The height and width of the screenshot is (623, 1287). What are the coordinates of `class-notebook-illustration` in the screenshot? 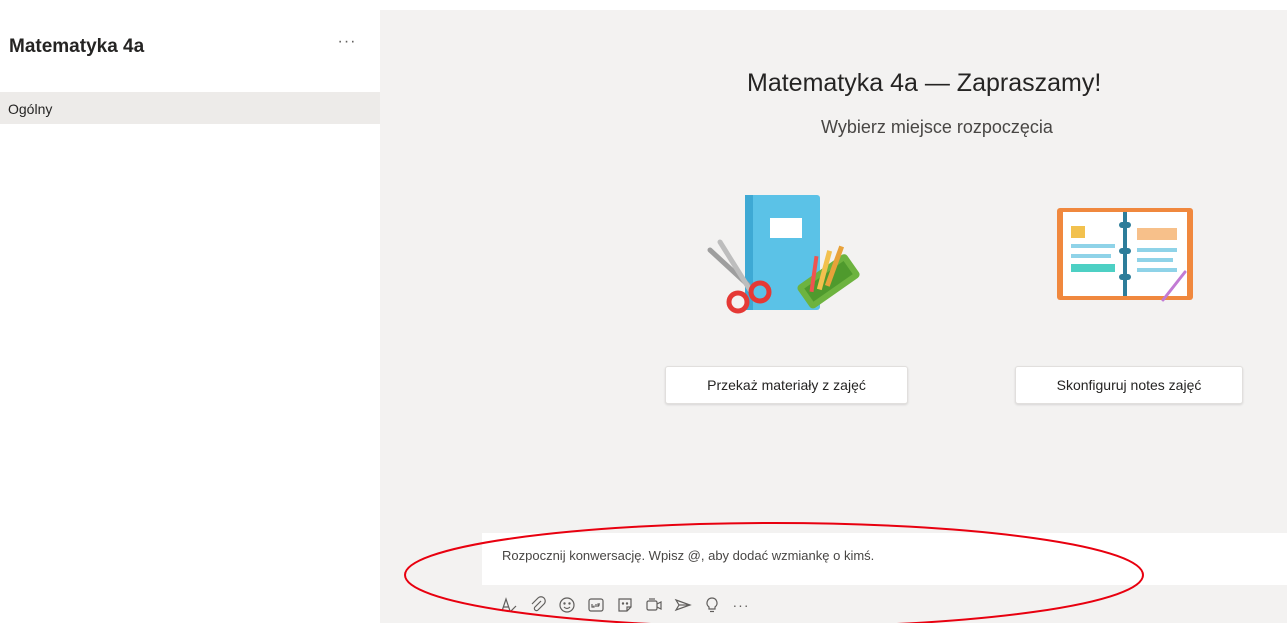 It's located at (1125, 255).